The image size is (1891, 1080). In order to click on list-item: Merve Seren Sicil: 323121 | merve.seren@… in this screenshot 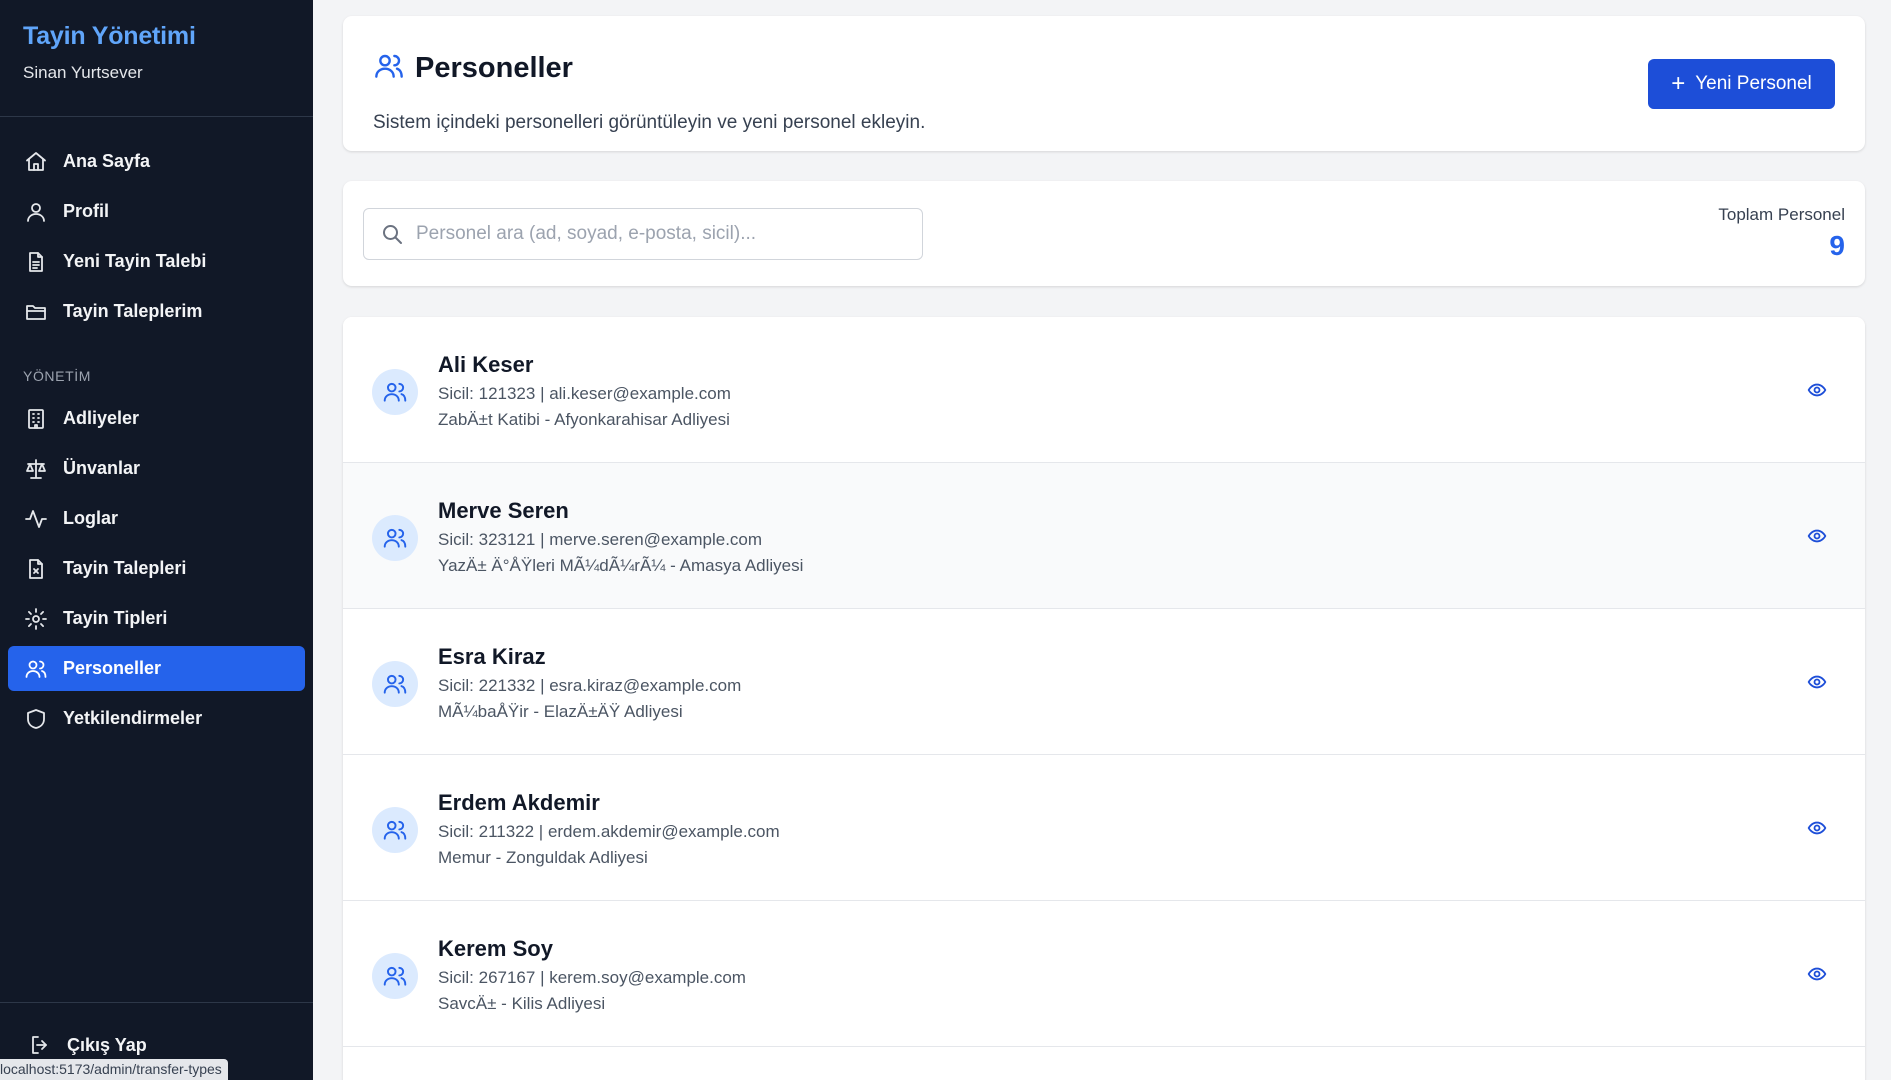, I will do `click(1104, 536)`.